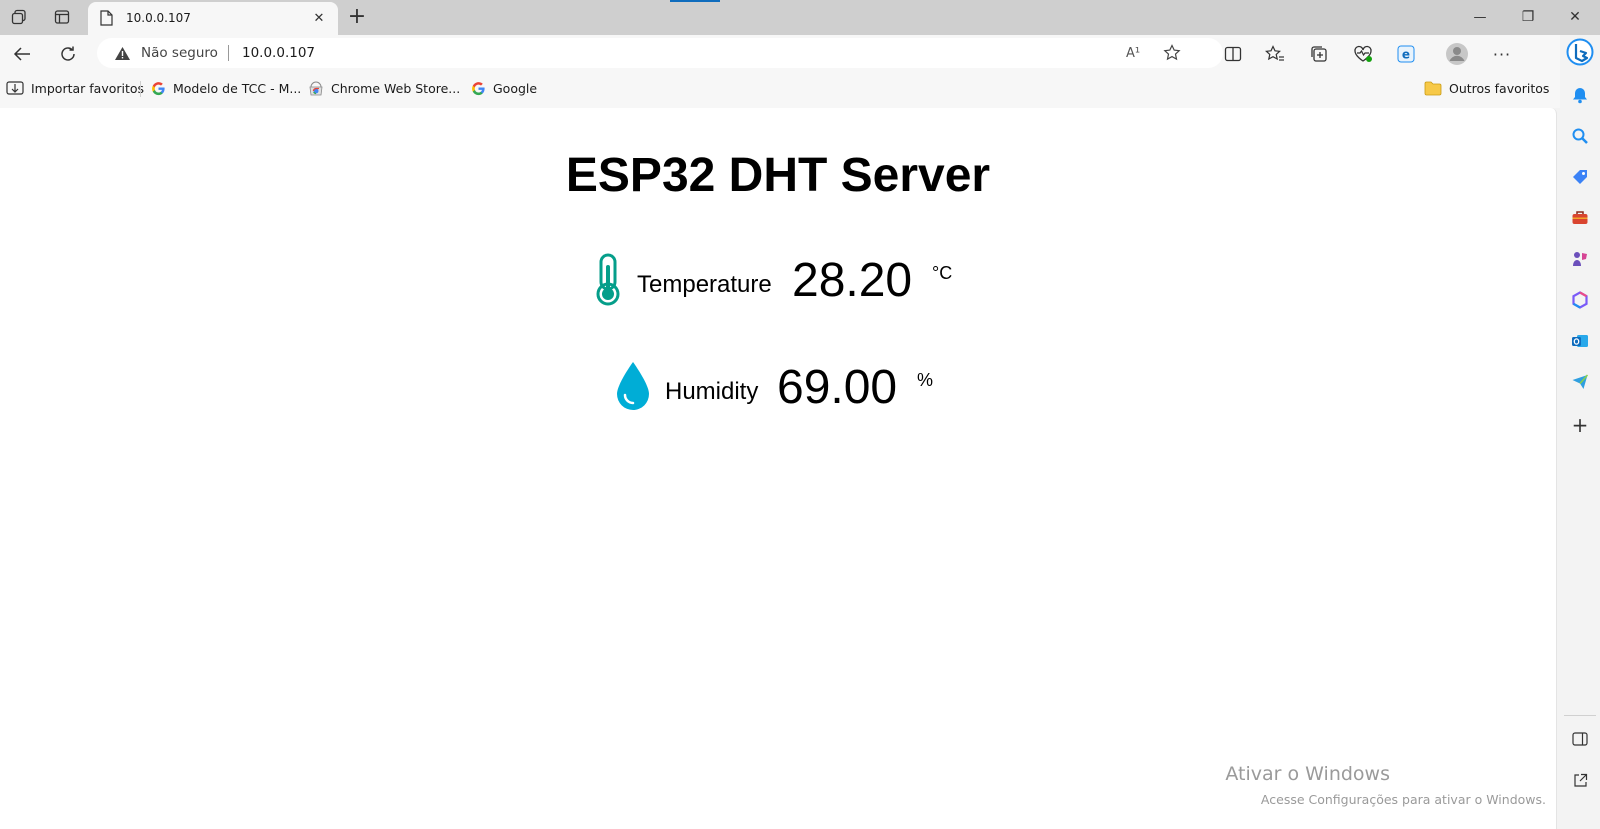 The image size is (1600, 829). What do you see at coordinates (610, 281) in the screenshot?
I see `thermometer-icon` at bounding box center [610, 281].